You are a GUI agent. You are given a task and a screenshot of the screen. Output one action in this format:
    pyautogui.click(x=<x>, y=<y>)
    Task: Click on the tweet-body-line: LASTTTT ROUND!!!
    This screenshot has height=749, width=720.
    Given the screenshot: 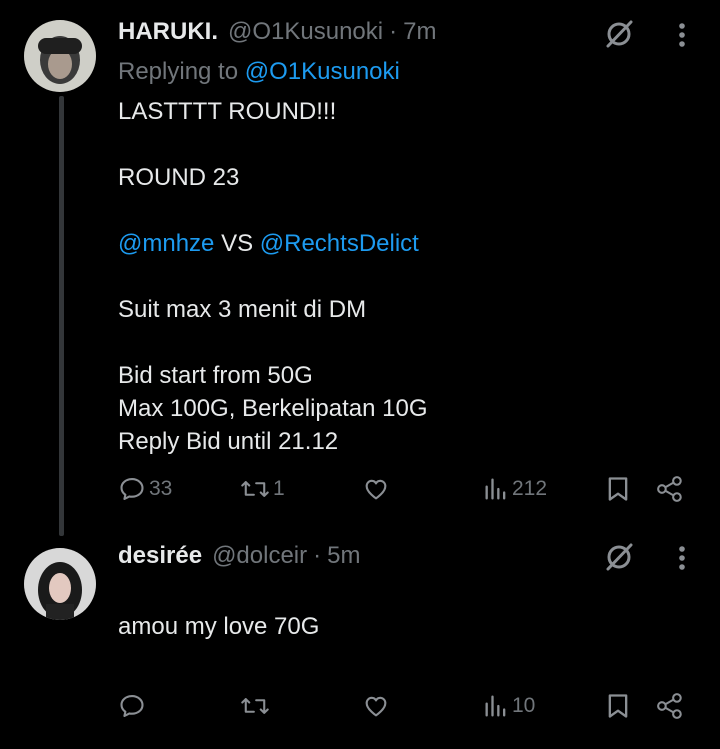 What is the action you would take?
    pyautogui.click(x=227, y=111)
    